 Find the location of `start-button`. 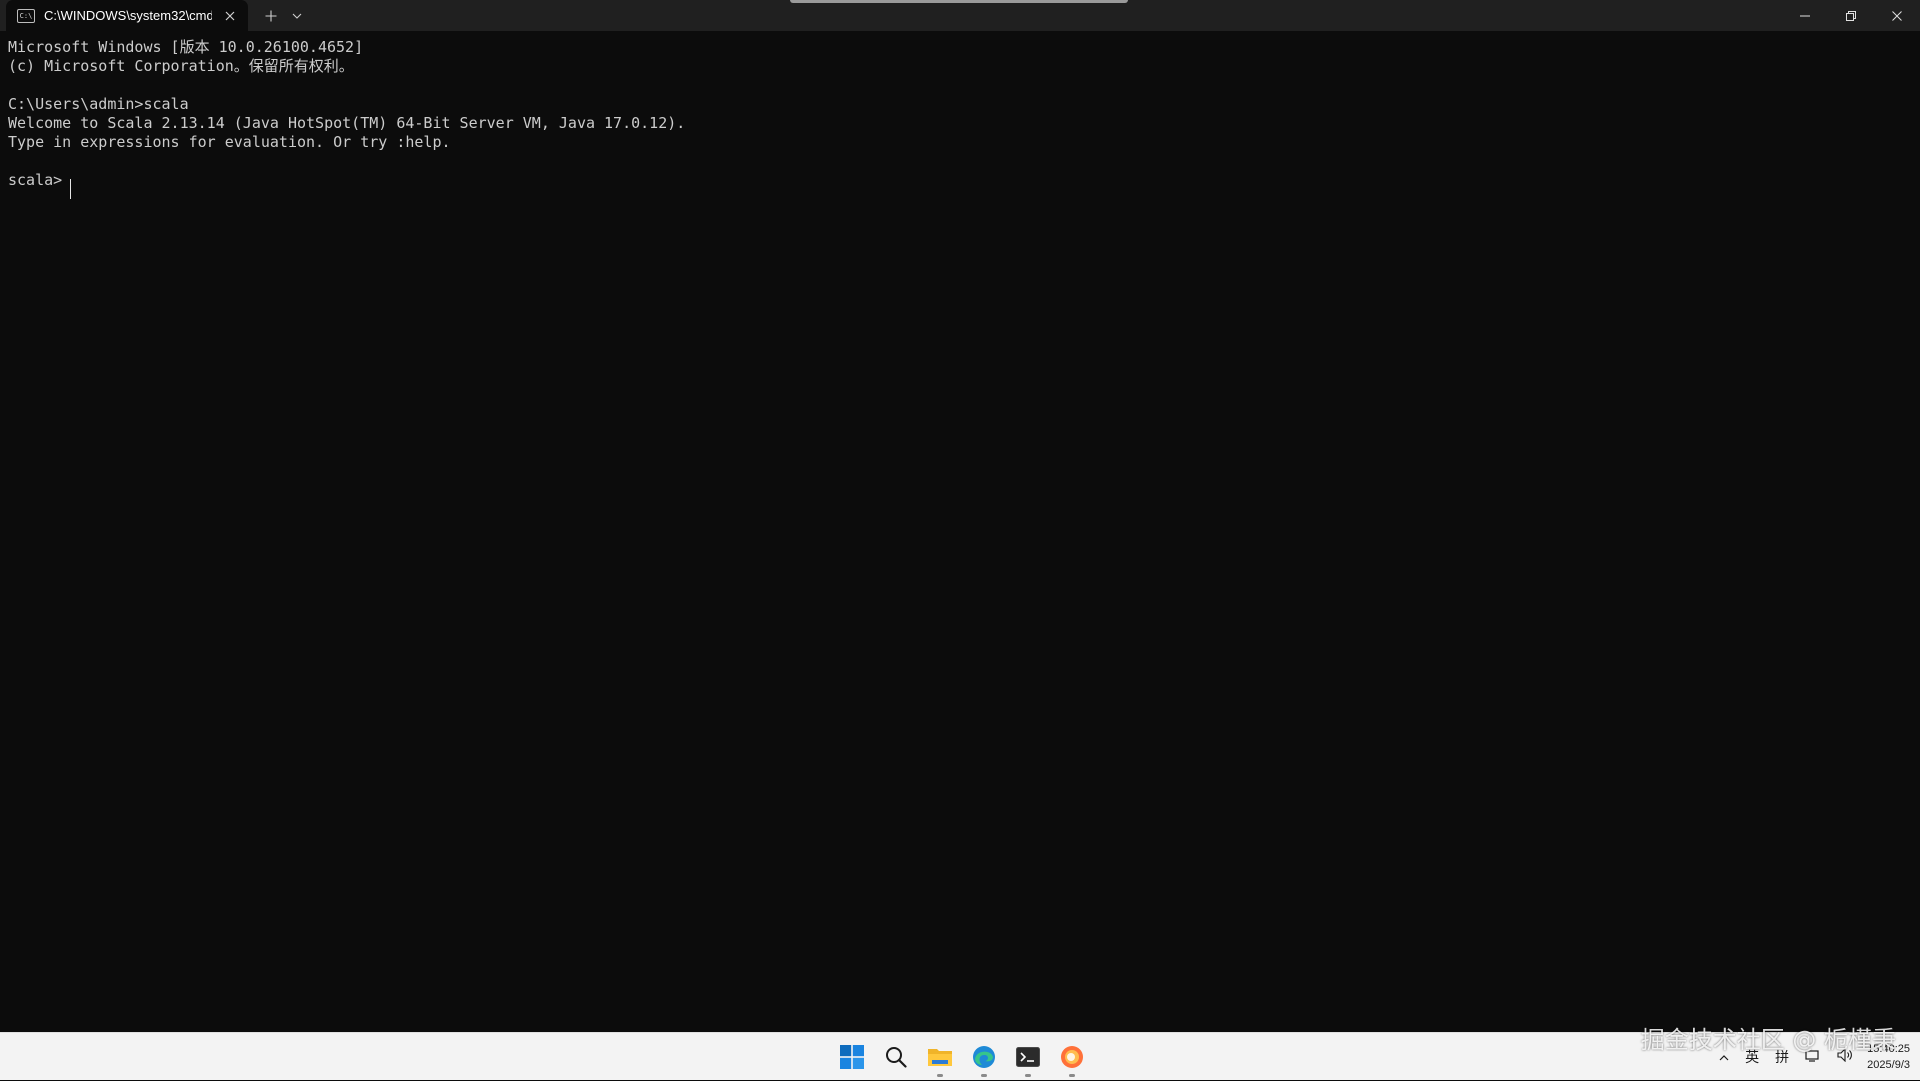

start-button is located at coordinates (852, 1057).